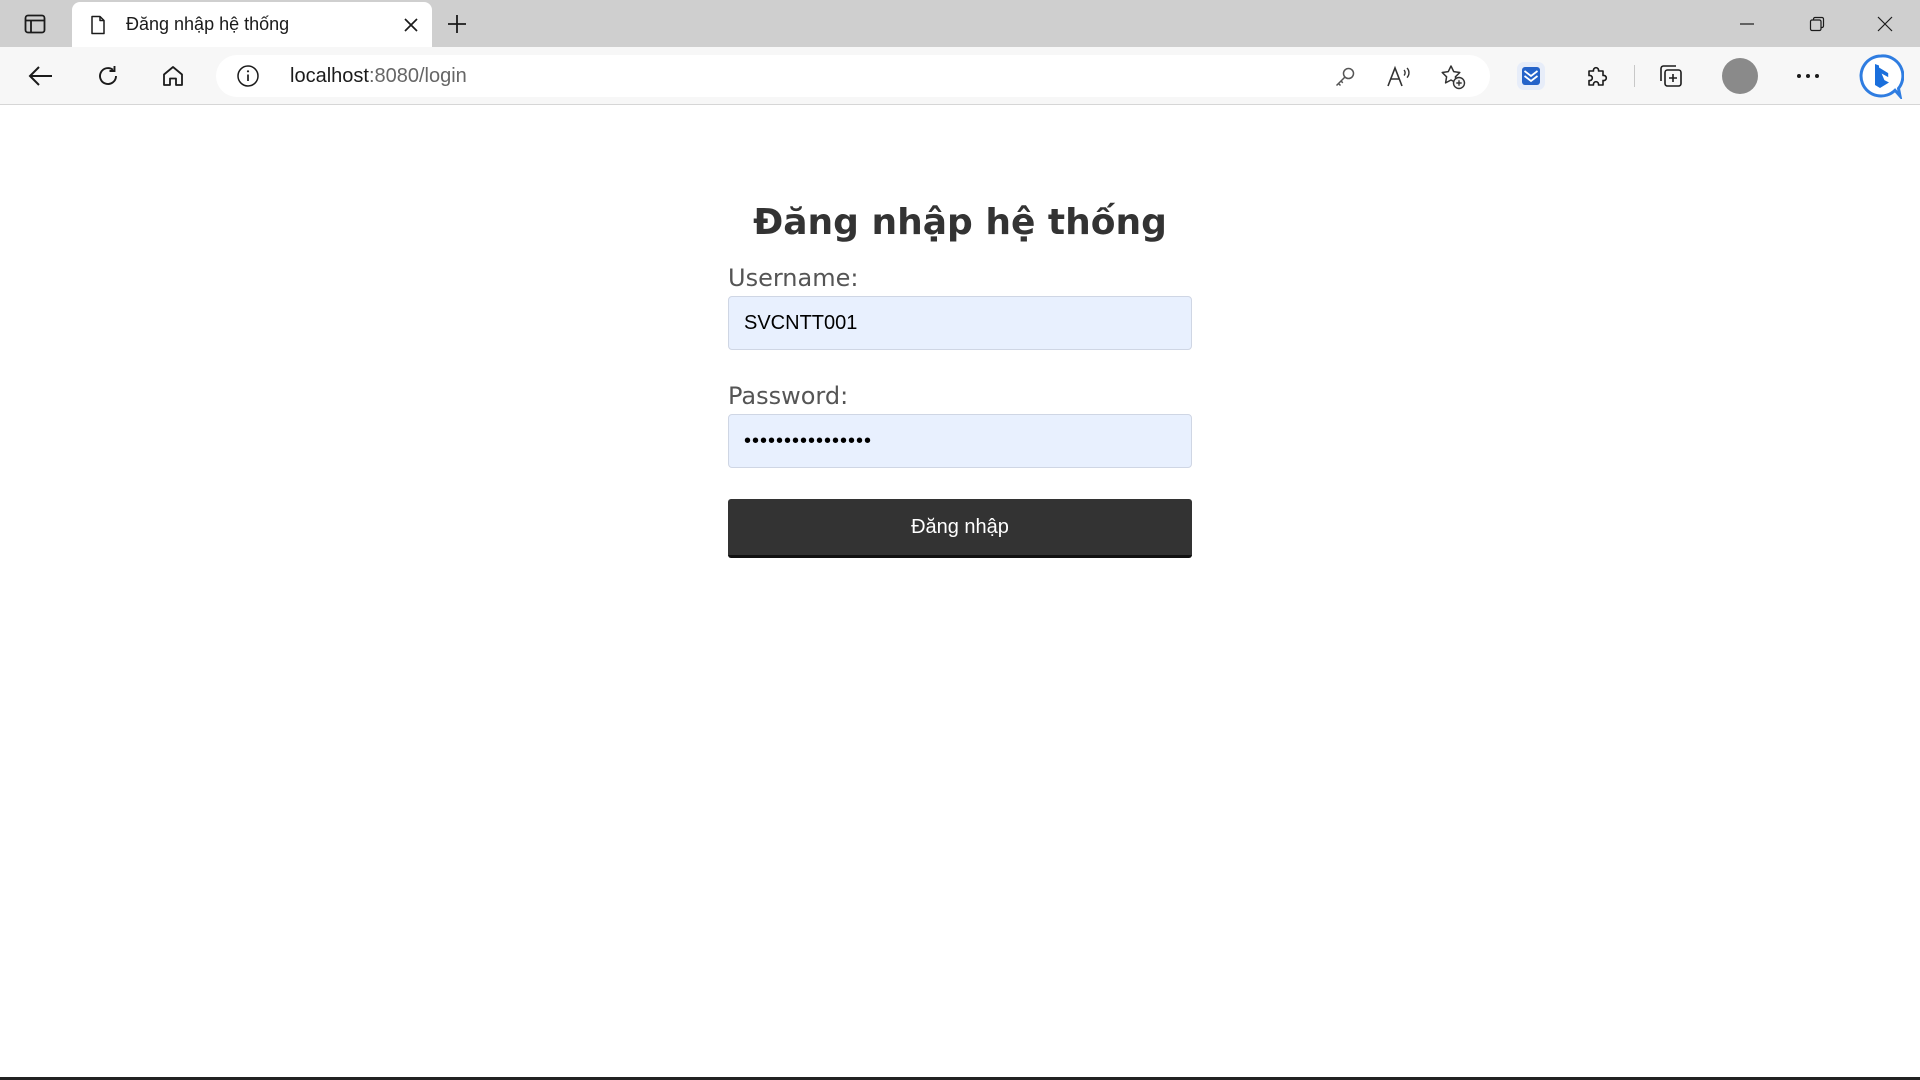 Image resolution: width=1920 pixels, height=1080 pixels. Describe the element at coordinates (960, 23) in the screenshot. I see `tab-strip: Đăng nhập hệ thống` at that location.